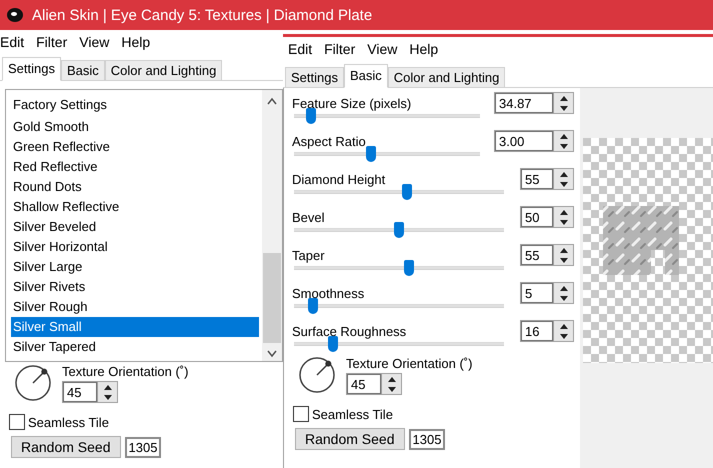 Image resolution: width=713 pixels, height=468 pixels. What do you see at coordinates (135, 347) in the screenshot?
I see `preset-item: Silver Tapered` at bounding box center [135, 347].